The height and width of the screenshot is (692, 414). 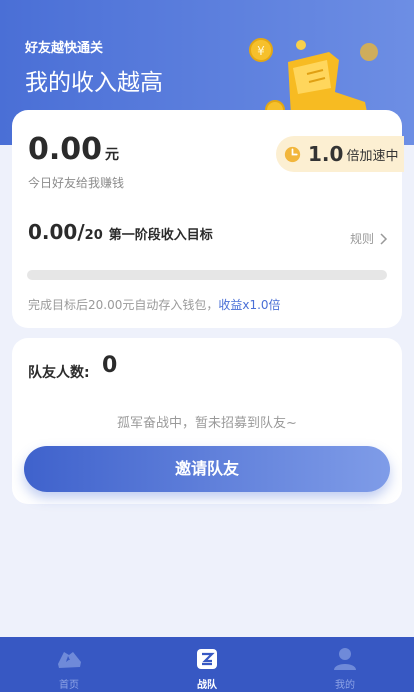 What do you see at coordinates (160, 235) in the screenshot?
I see `goal-stage-label: 第一阶段收入目标` at bounding box center [160, 235].